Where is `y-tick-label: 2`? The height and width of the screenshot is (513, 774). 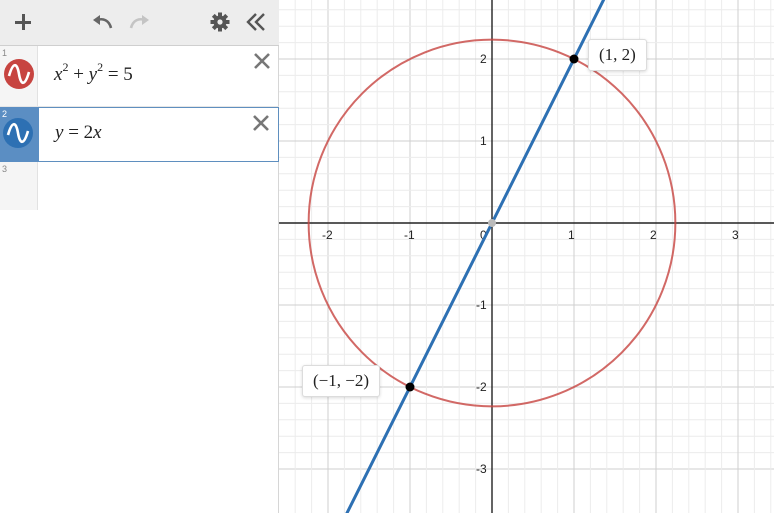
y-tick-label: 2 is located at coordinates (483, 59).